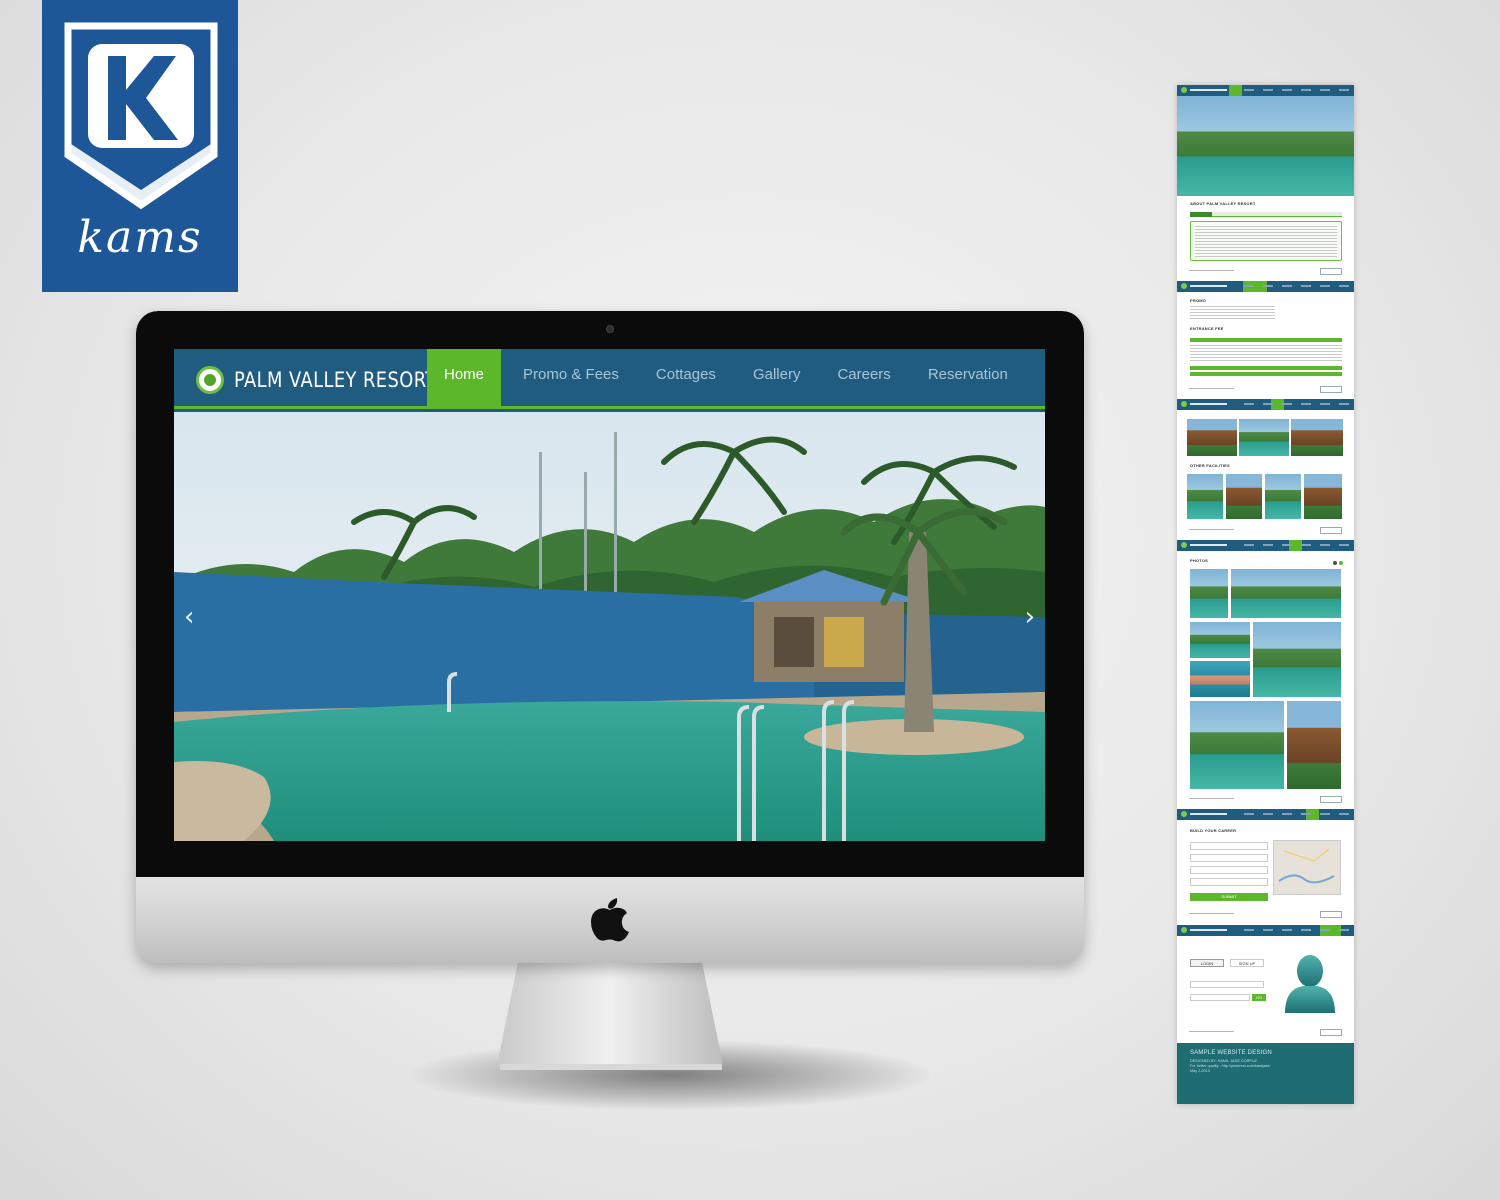 The width and height of the screenshot is (1500, 1200). I want to click on thumb-login-nav, so click(1265, 930).